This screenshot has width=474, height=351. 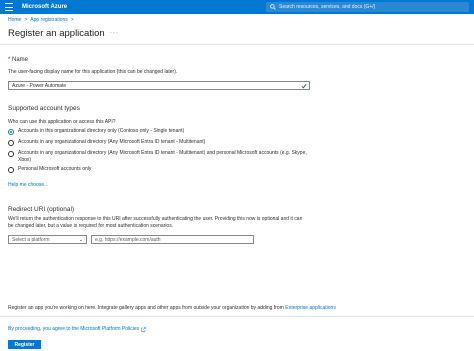 What do you see at coordinates (31, 239) in the screenshot?
I see `platform-select-value: Select a platform` at bounding box center [31, 239].